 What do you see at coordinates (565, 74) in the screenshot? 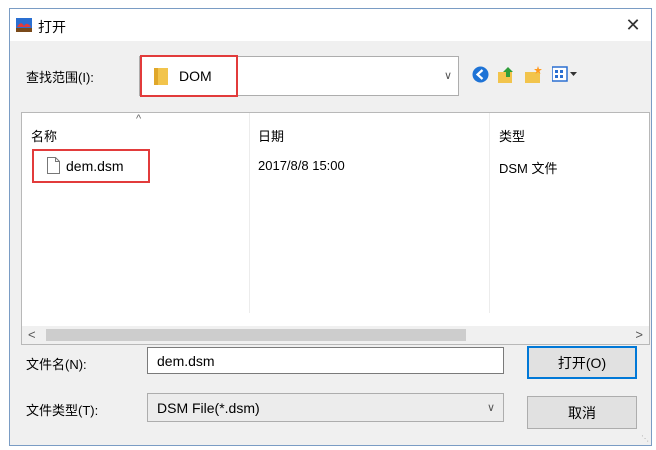
I see `view-menu-icon` at bounding box center [565, 74].